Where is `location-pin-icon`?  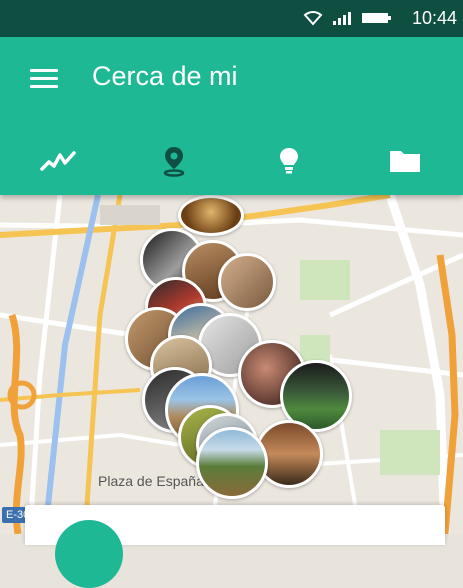 location-pin-icon is located at coordinates (173, 162).